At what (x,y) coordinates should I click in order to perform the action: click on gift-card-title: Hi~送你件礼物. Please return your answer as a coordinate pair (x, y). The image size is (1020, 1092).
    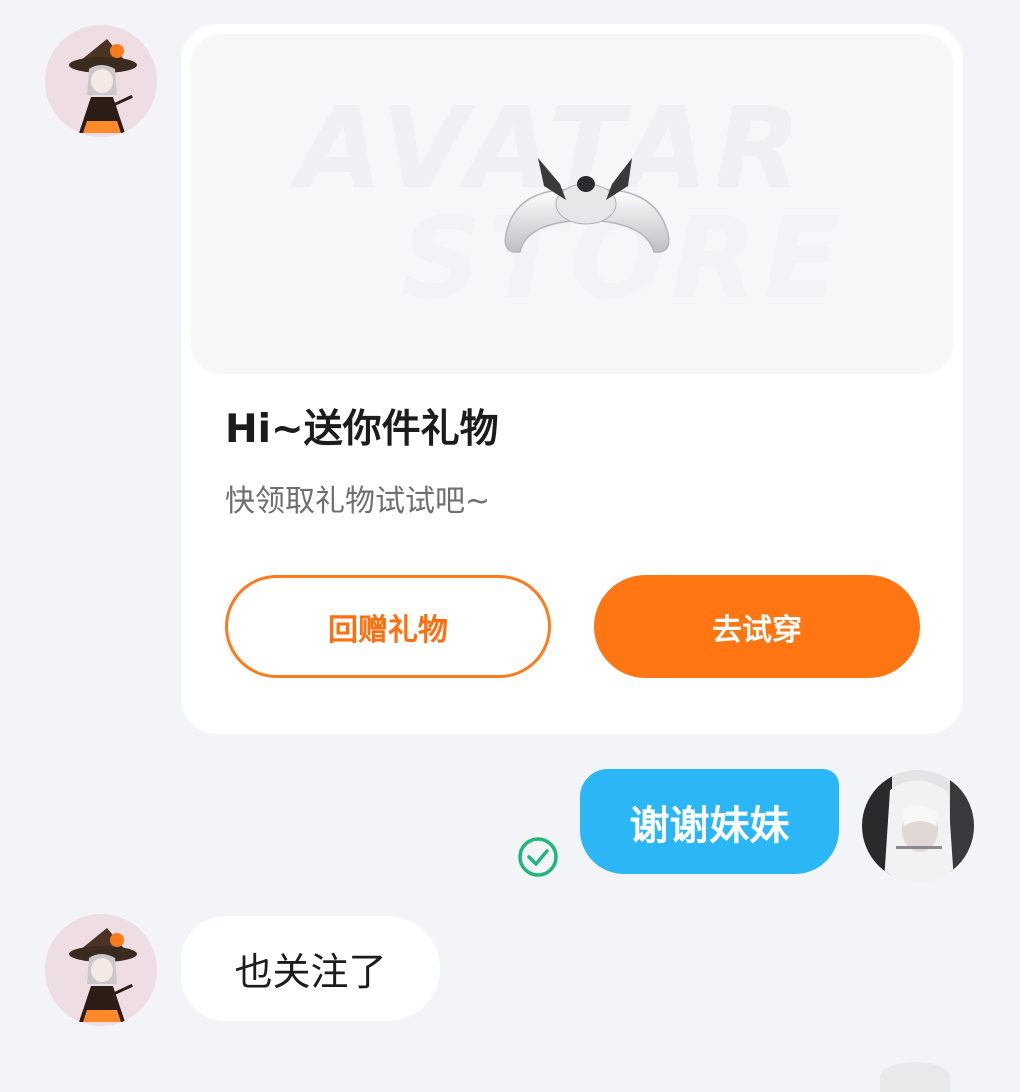
    Looking at the image, I should click on (362, 429).